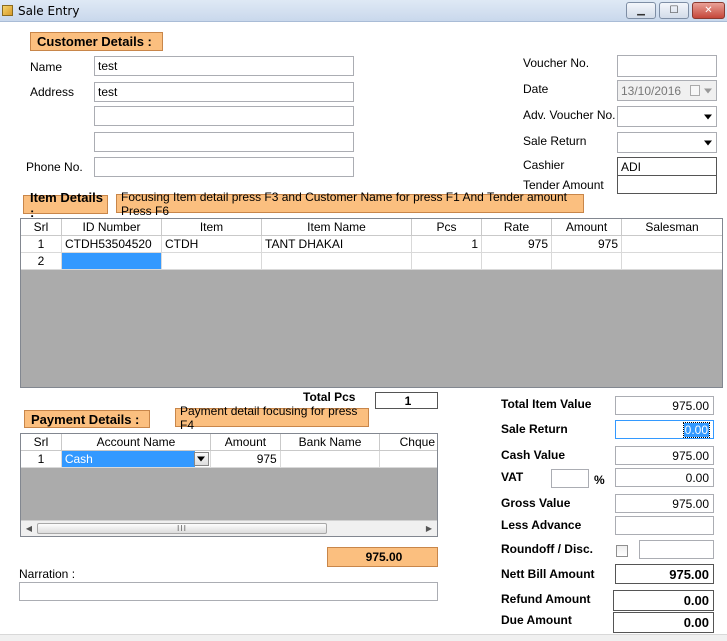  Describe the element at coordinates (641, 10) in the screenshot. I see `minimize-button: ▁` at that location.